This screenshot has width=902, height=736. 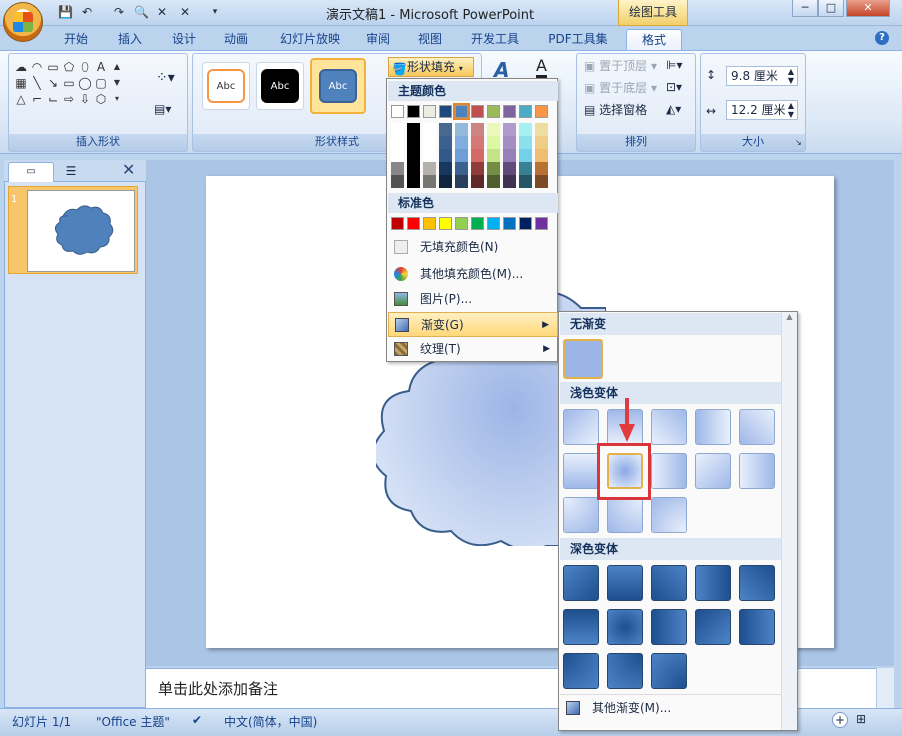 I want to click on textbox-shape-icon: A, so click(x=101, y=67).